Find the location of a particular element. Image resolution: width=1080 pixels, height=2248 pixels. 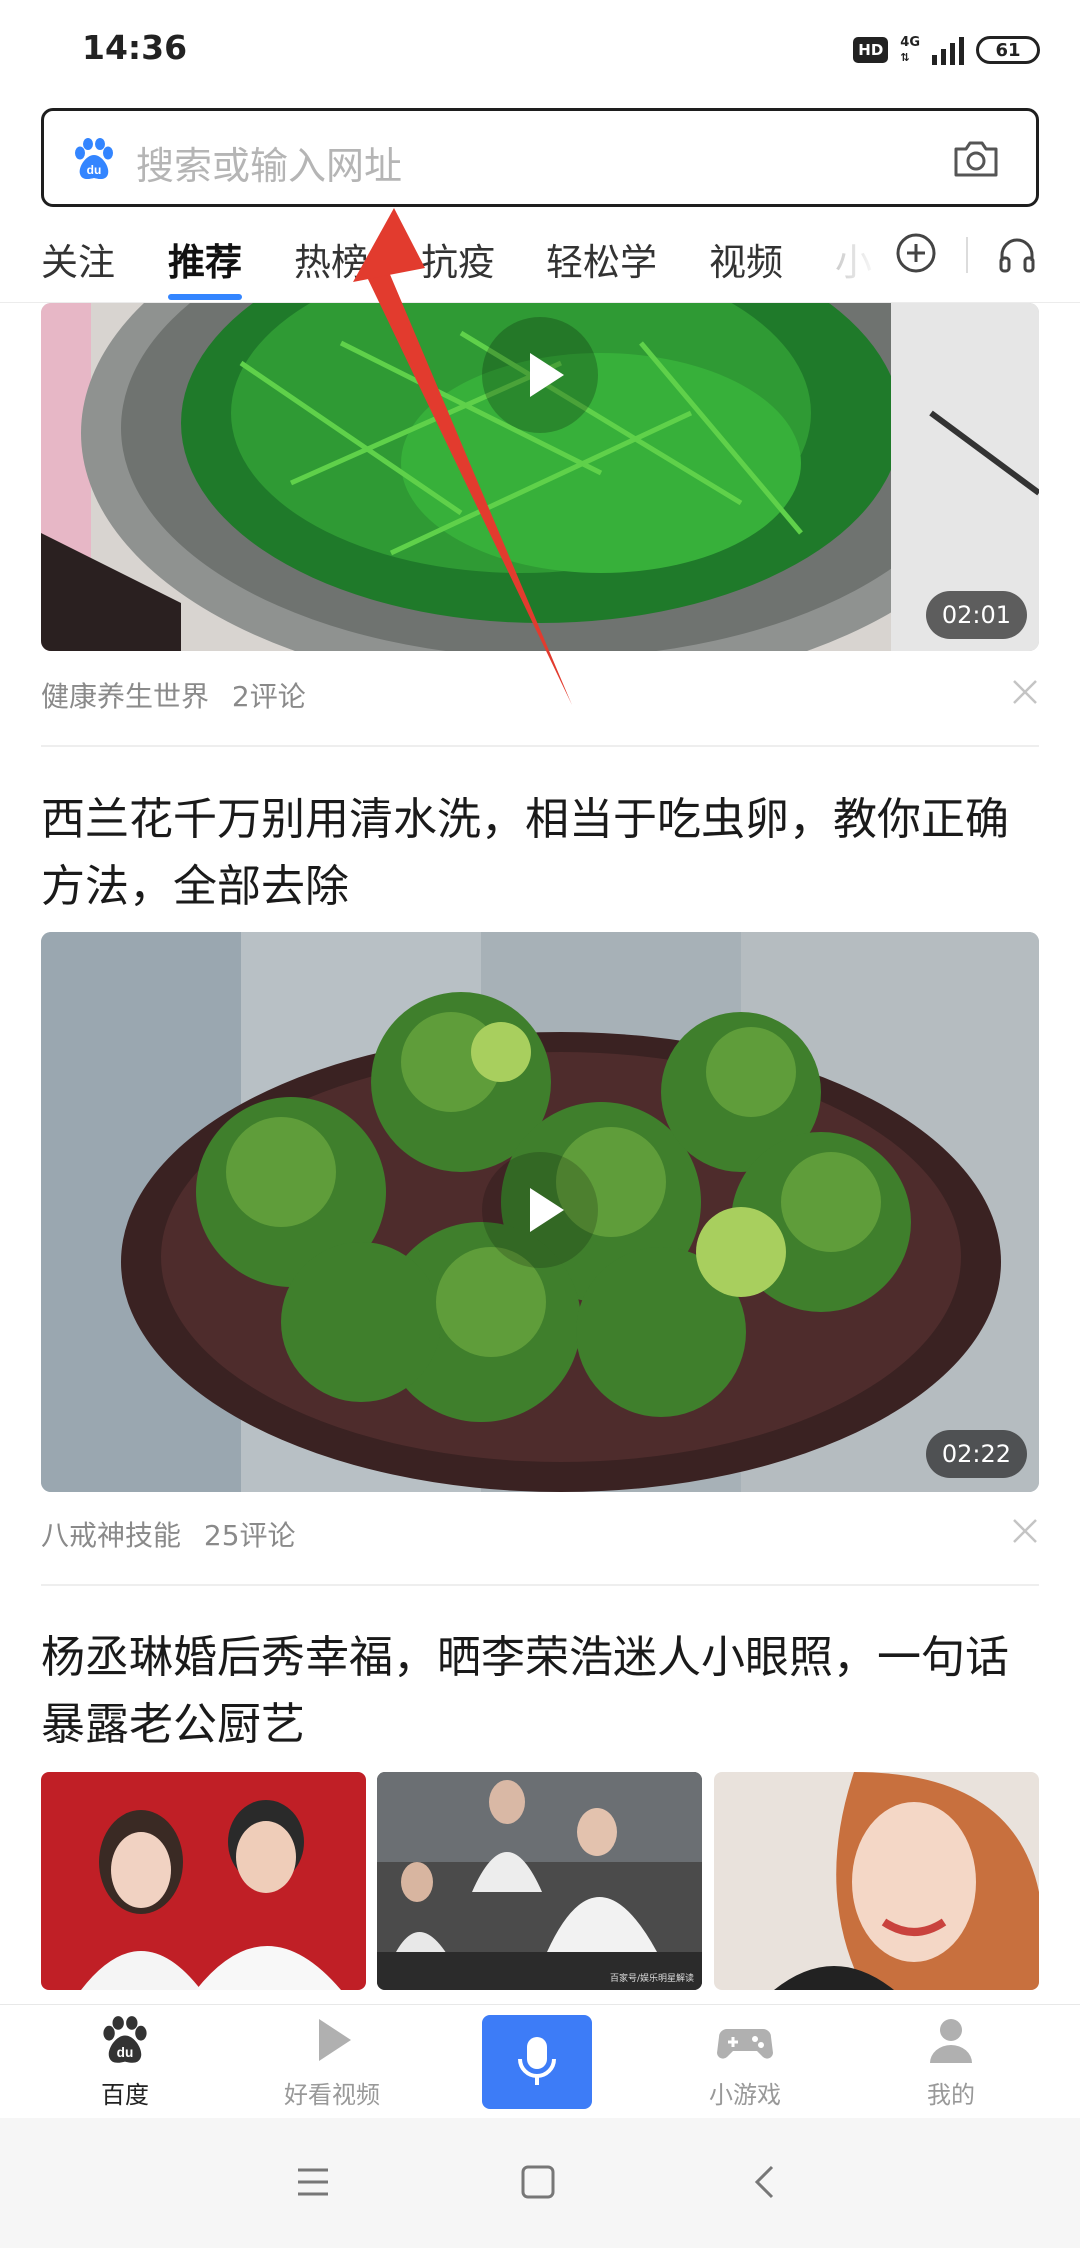

tab-hot: 热榜 is located at coordinates (331, 259).